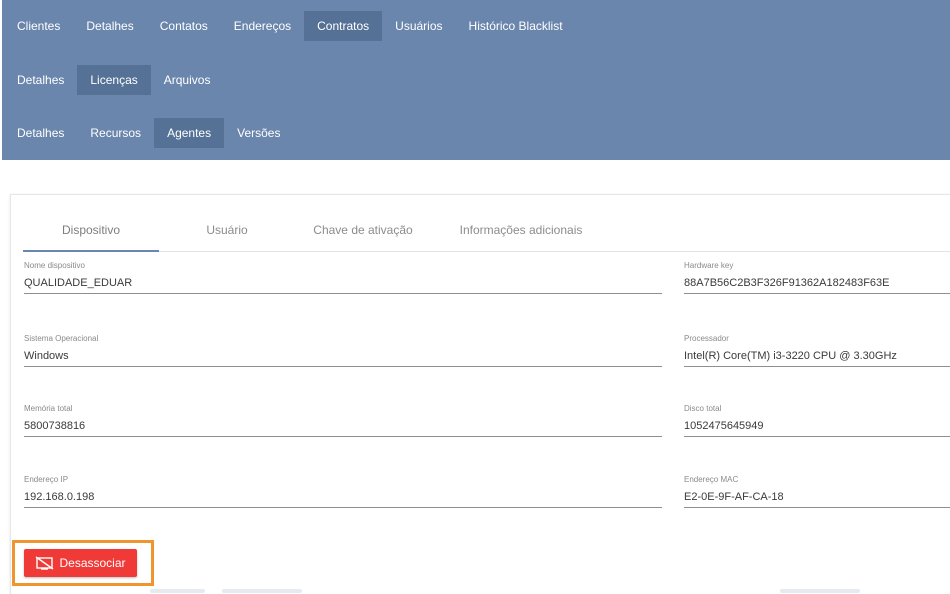  What do you see at coordinates (817, 498) in the screenshot?
I see `endereco-mac-input: E2-0E-9F-AF-CA-18` at bounding box center [817, 498].